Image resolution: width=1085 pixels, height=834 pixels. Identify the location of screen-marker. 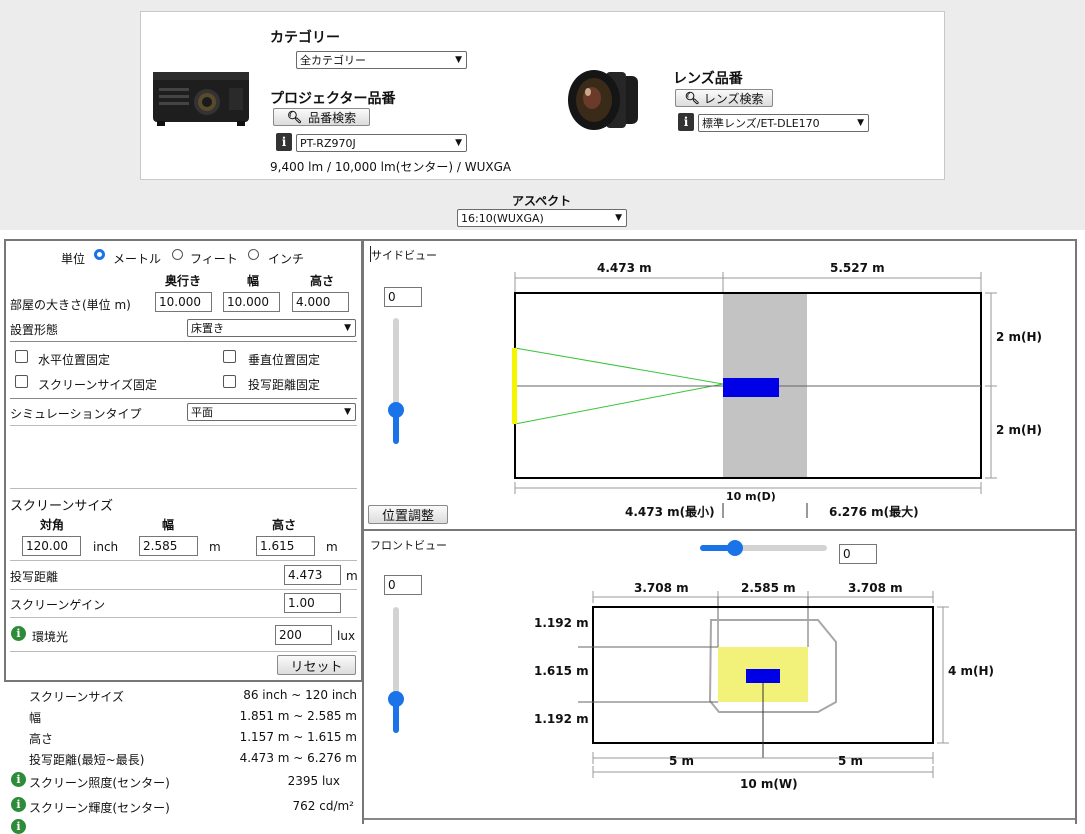
(514, 386).